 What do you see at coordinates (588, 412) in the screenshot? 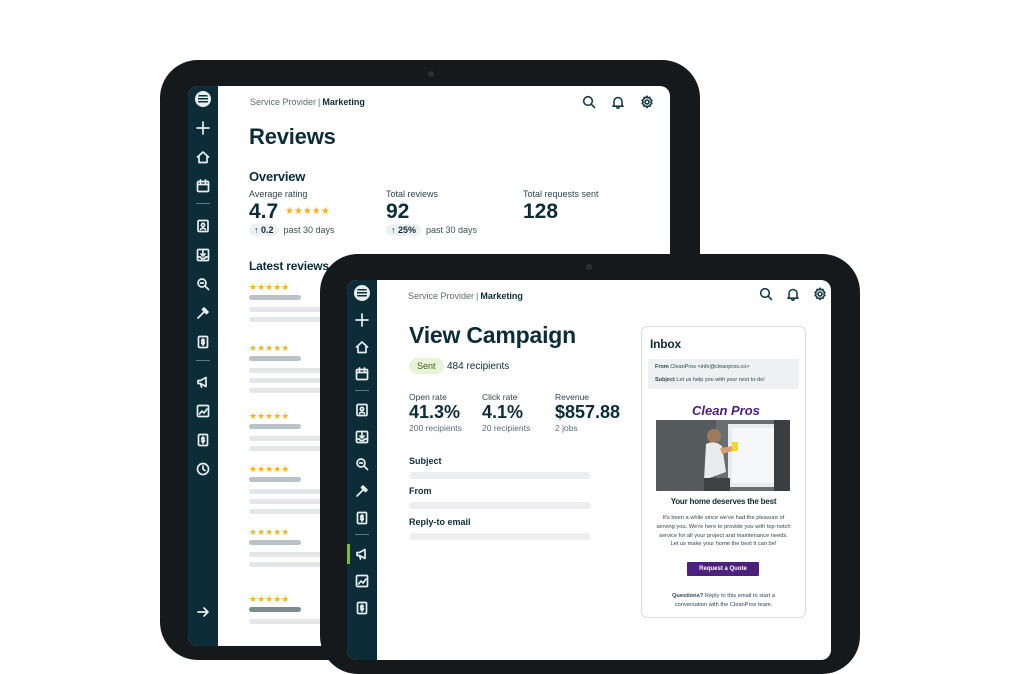
I see `metric-value: $857.88` at bounding box center [588, 412].